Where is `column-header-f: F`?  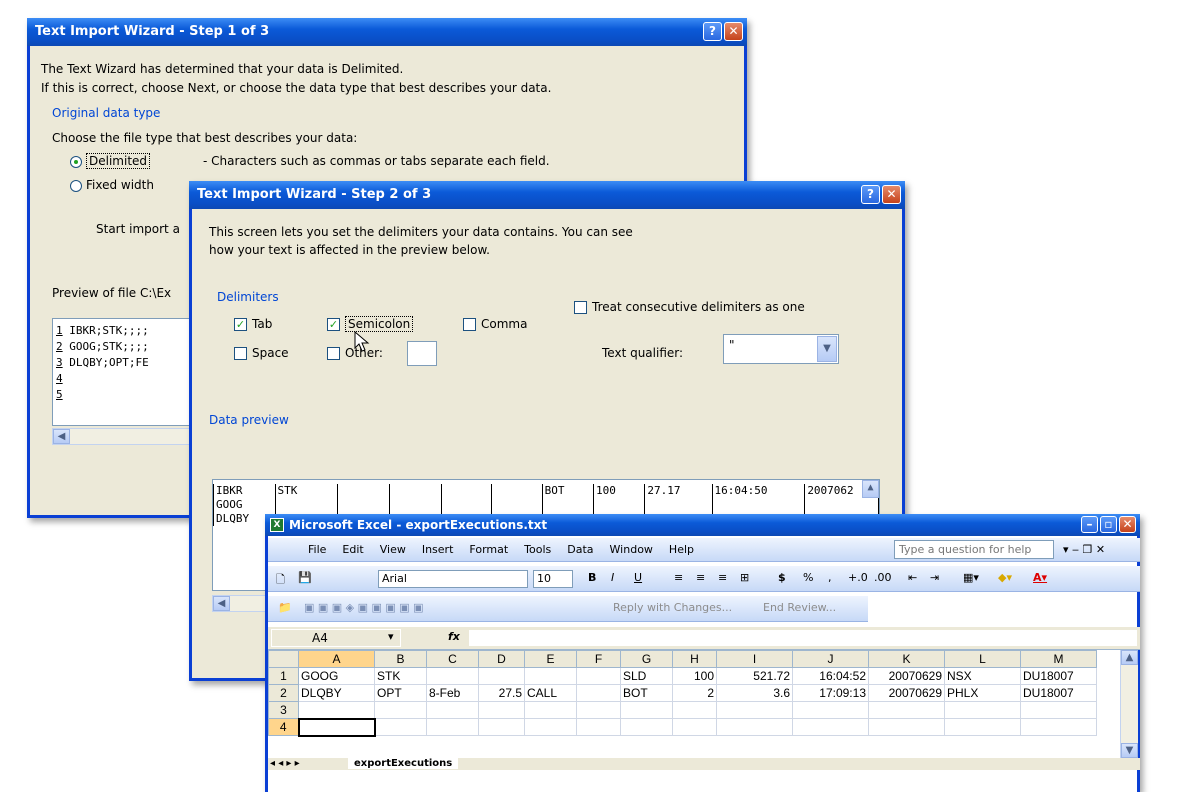
column-header-f: F is located at coordinates (598, 659).